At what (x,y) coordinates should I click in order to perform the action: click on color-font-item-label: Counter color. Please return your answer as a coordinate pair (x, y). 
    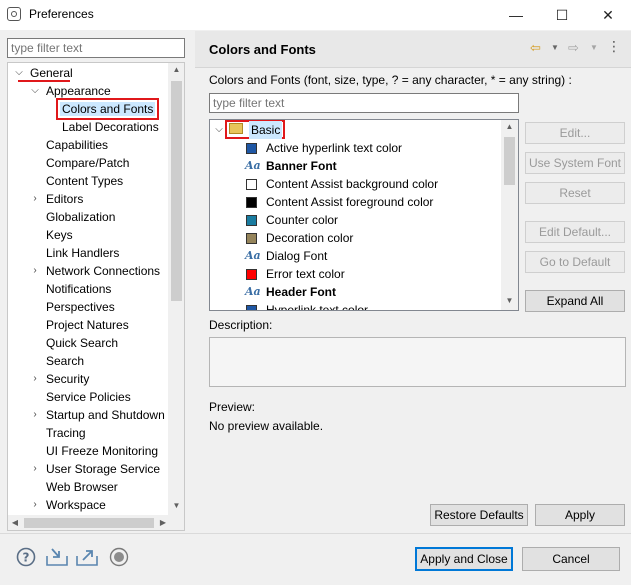
    Looking at the image, I should click on (302, 220).